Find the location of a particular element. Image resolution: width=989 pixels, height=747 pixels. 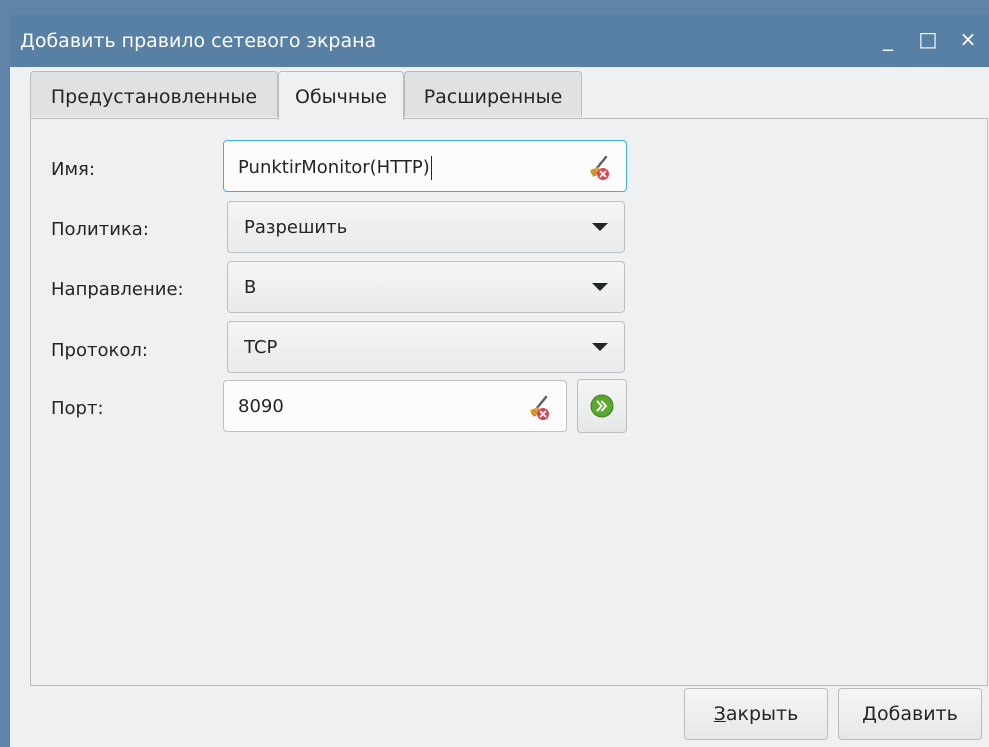

protocol-select: TCP is located at coordinates (426, 347).